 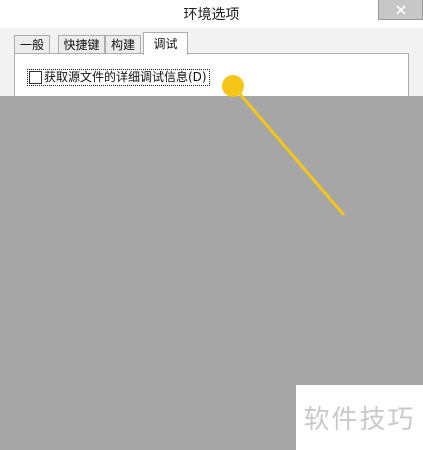 I want to click on tab-debug: 调试, so click(x=165, y=43).